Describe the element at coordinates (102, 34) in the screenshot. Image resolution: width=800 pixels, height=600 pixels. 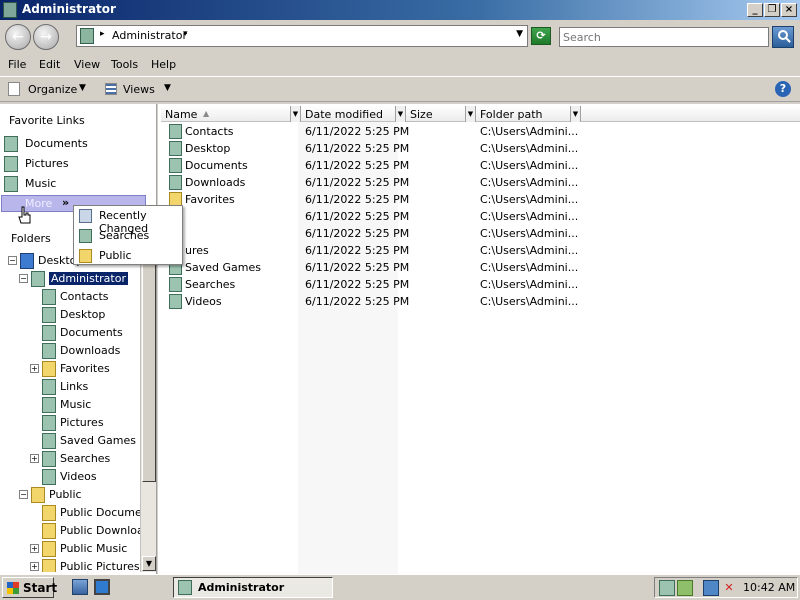
I see `breadcrumb-arrow-icon: ▸` at that location.